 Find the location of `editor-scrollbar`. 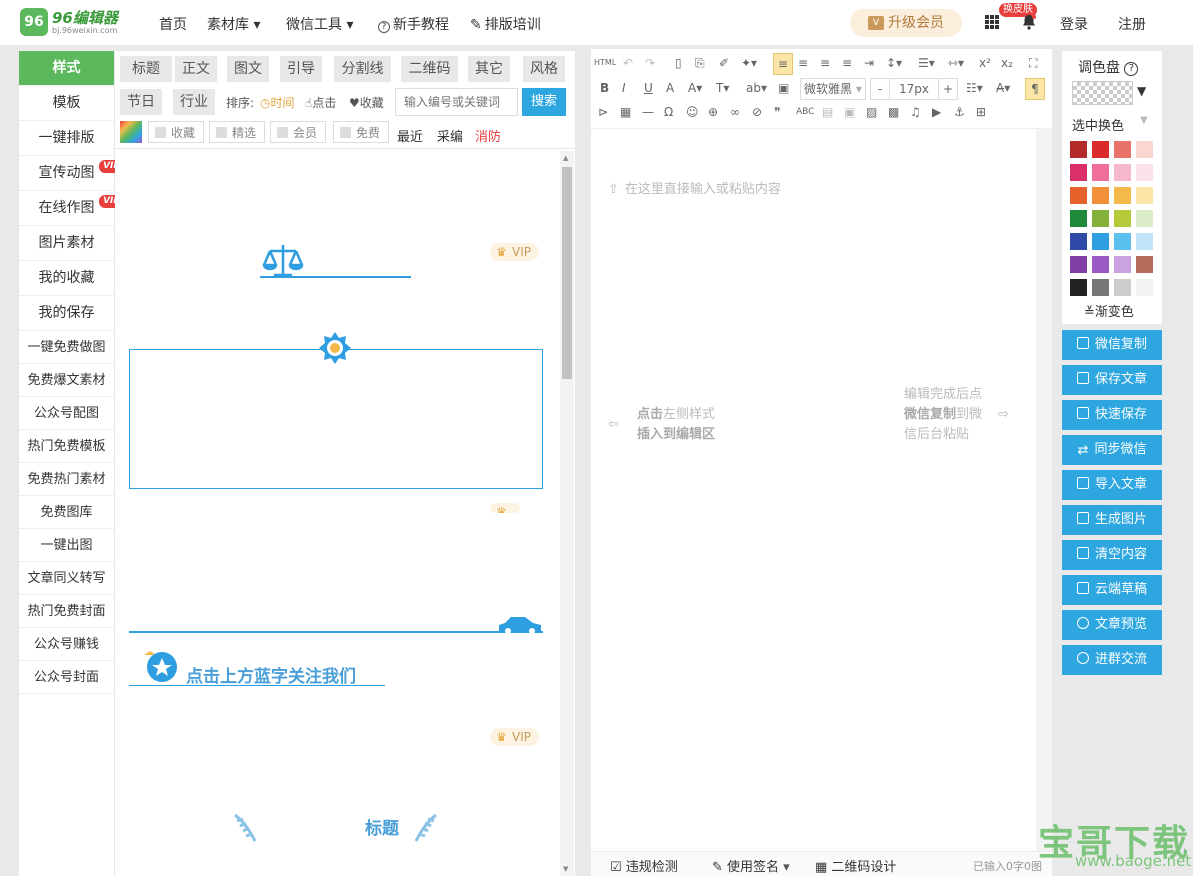

editor-scrollbar is located at coordinates (1044, 490).